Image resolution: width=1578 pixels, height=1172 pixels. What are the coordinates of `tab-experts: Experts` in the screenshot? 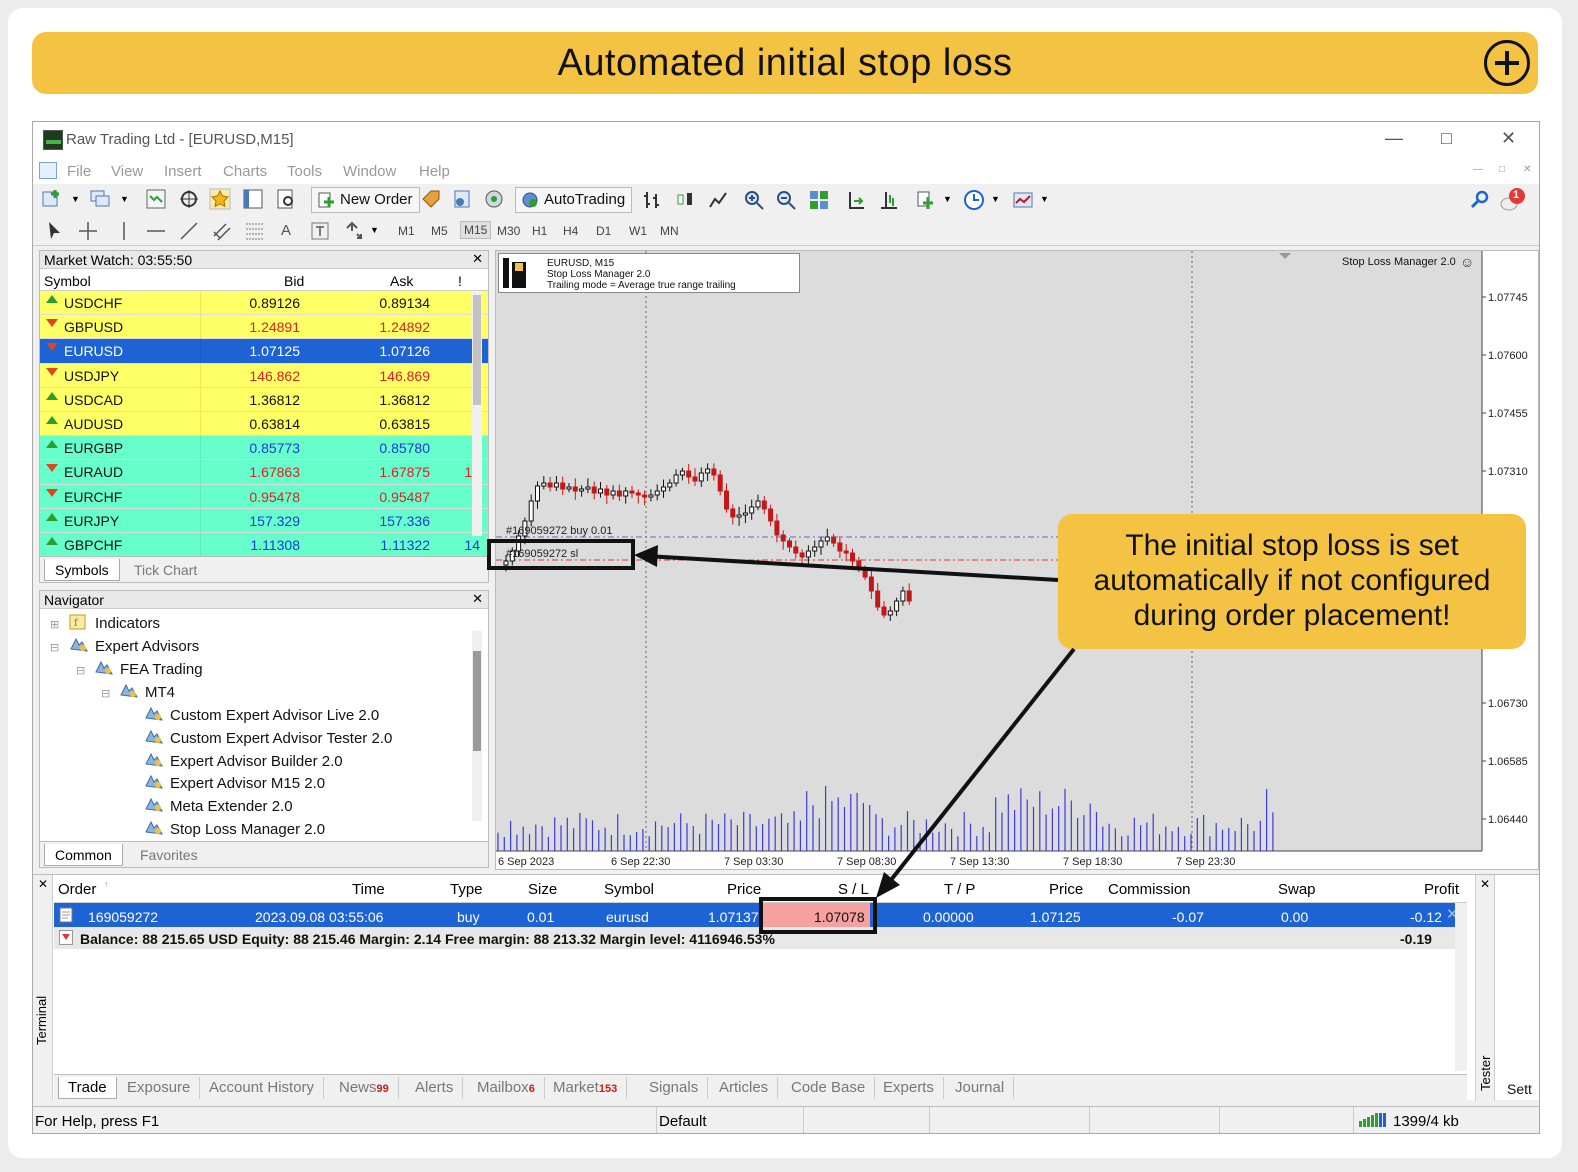 It's located at (909, 1088).